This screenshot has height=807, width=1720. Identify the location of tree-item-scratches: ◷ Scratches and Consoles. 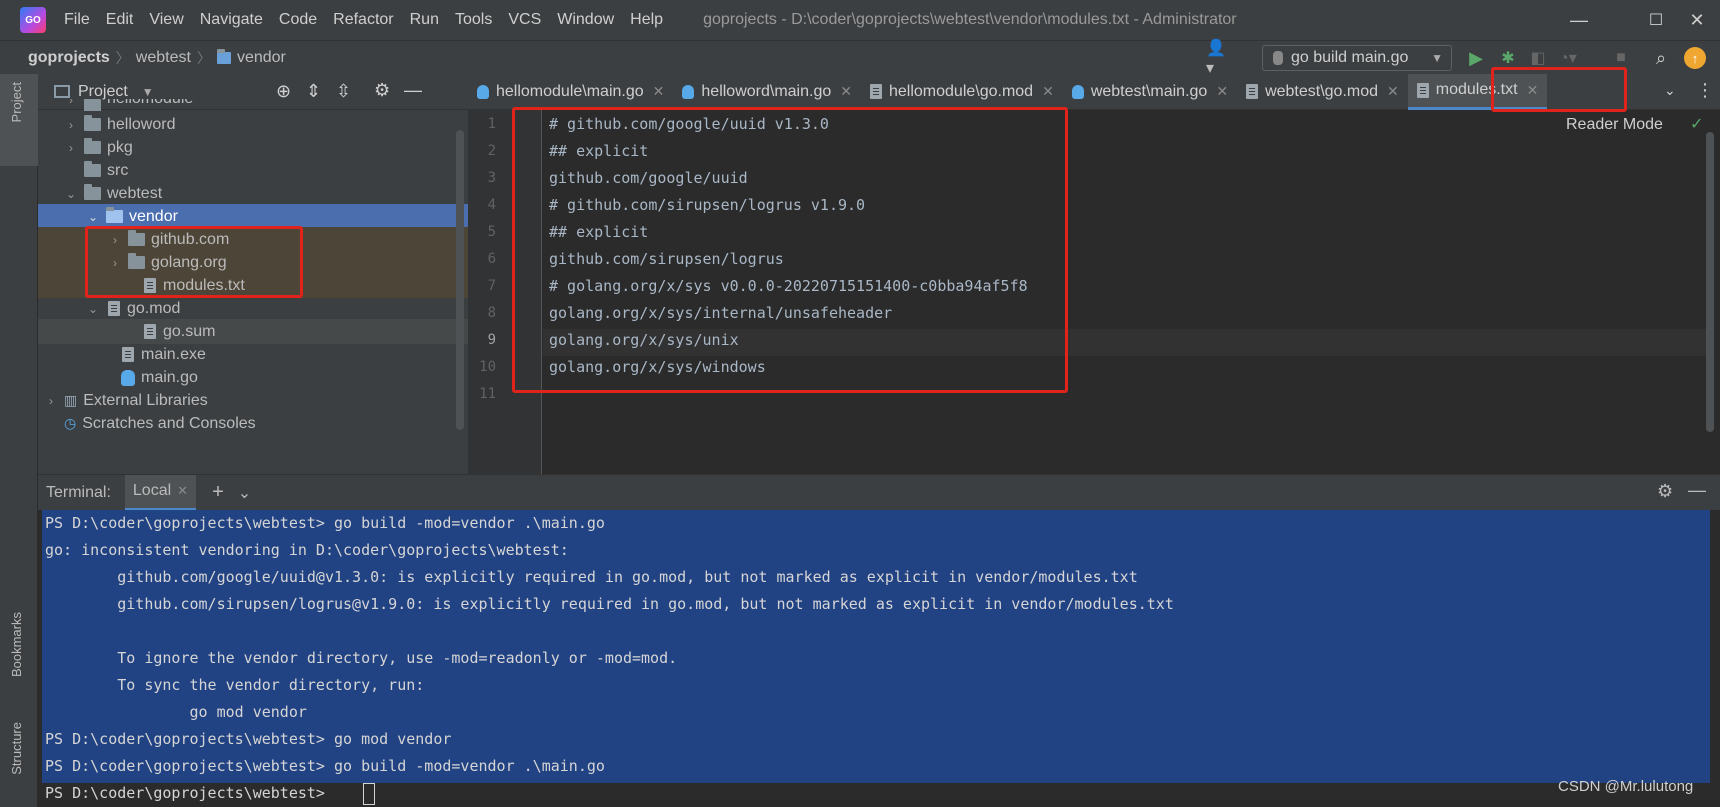
(253, 423).